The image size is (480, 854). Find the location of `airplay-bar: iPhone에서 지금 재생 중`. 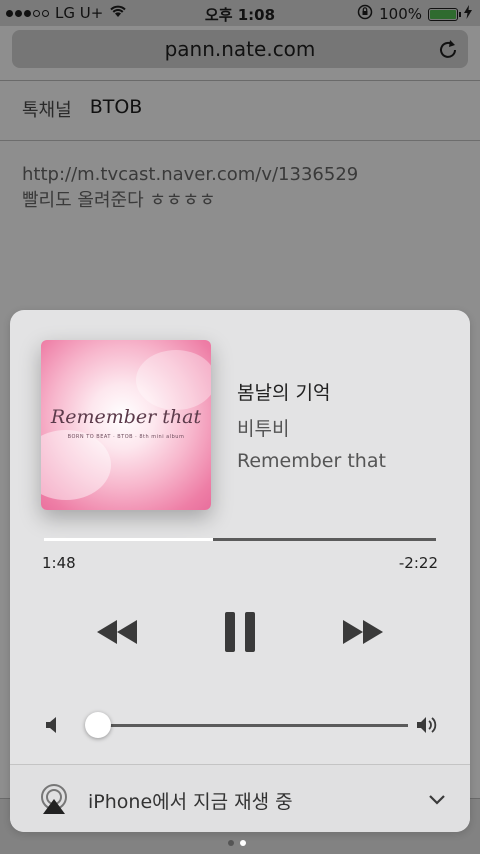

airplay-bar: iPhone에서 지금 재생 중 is located at coordinates (240, 798).